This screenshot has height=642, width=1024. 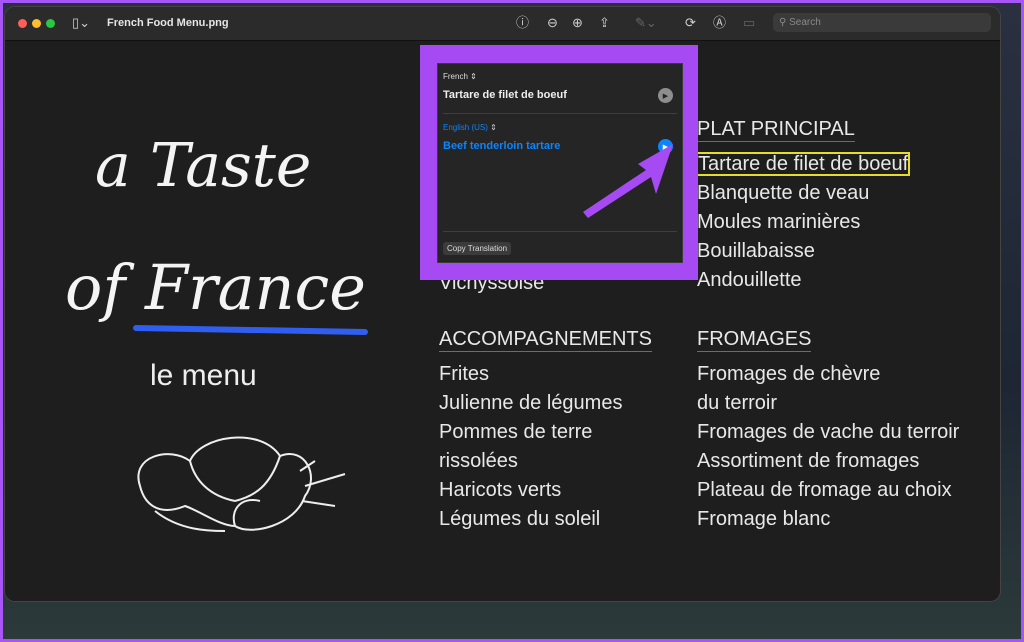 I want to click on copy-translation-button: Copy Translation, so click(x=477, y=248).